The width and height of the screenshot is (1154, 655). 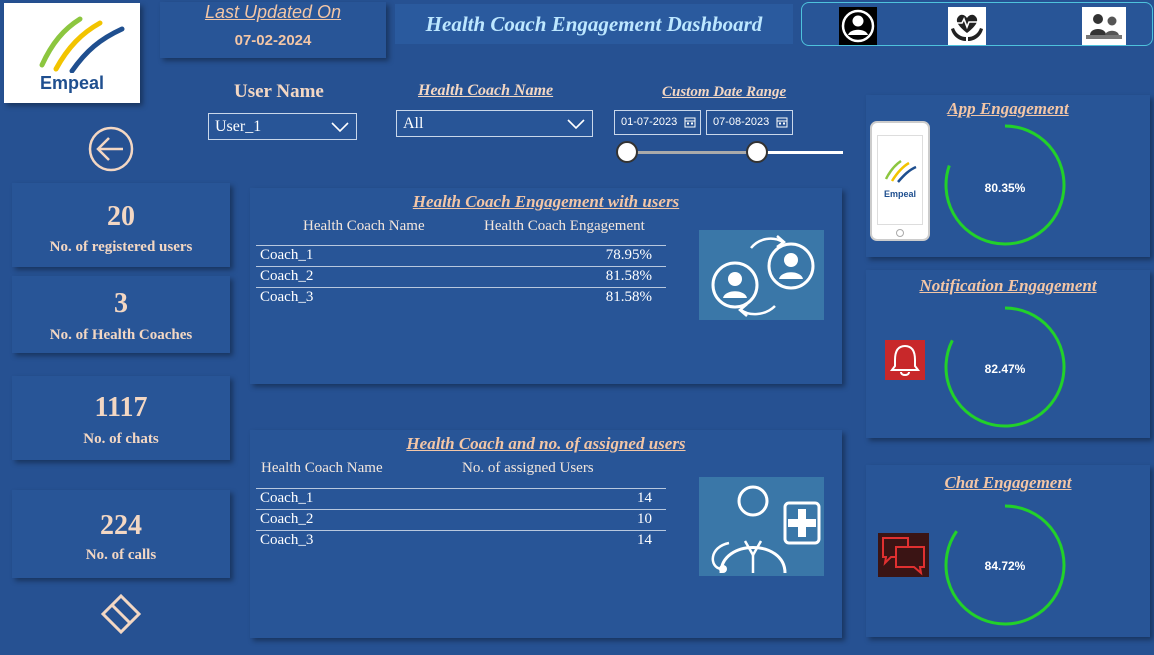 What do you see at coordinates (494, 123) in the screenshot?
I see `coach-name-dropdown: All` at bounding box center [494, 123].